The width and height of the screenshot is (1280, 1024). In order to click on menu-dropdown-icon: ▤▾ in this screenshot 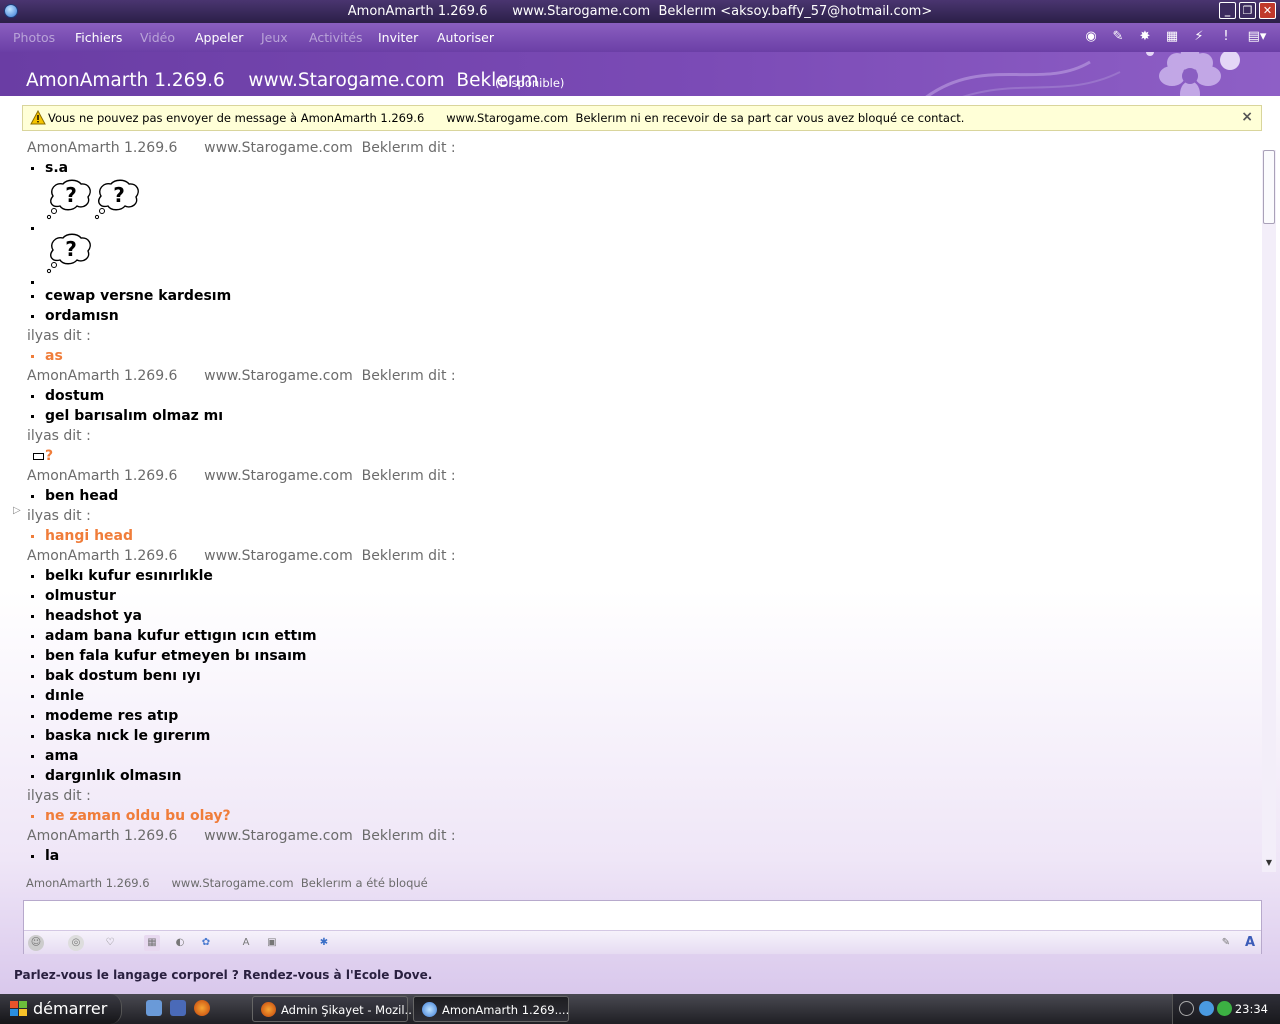, I will do `click(1257, 37)`.